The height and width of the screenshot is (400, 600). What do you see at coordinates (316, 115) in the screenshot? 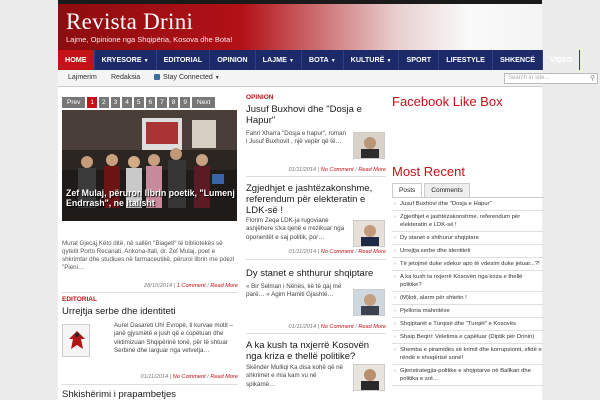
I see `opinion-post-title: Jusuf Buxhovi dhe "Dosja e Hapur"` at bounding box center [316, 115].